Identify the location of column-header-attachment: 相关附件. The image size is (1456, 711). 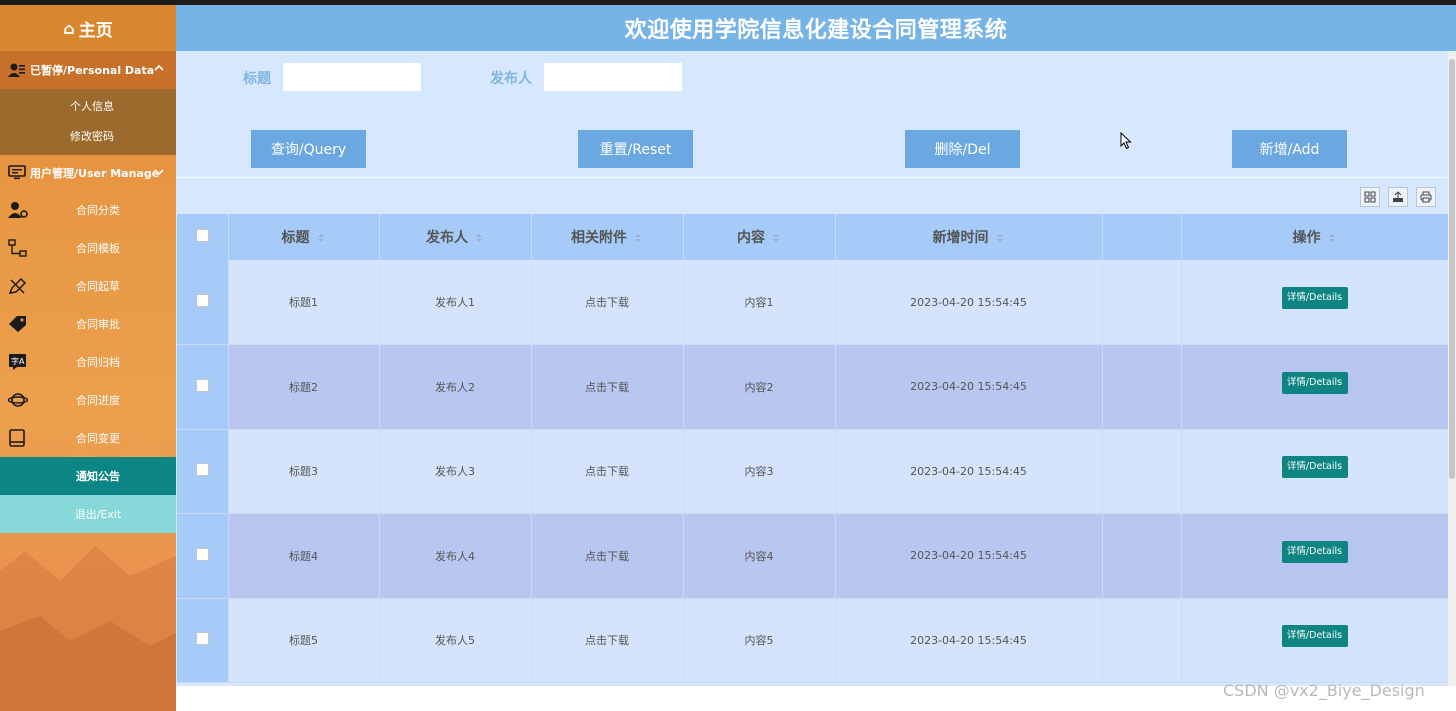
(607, 237).